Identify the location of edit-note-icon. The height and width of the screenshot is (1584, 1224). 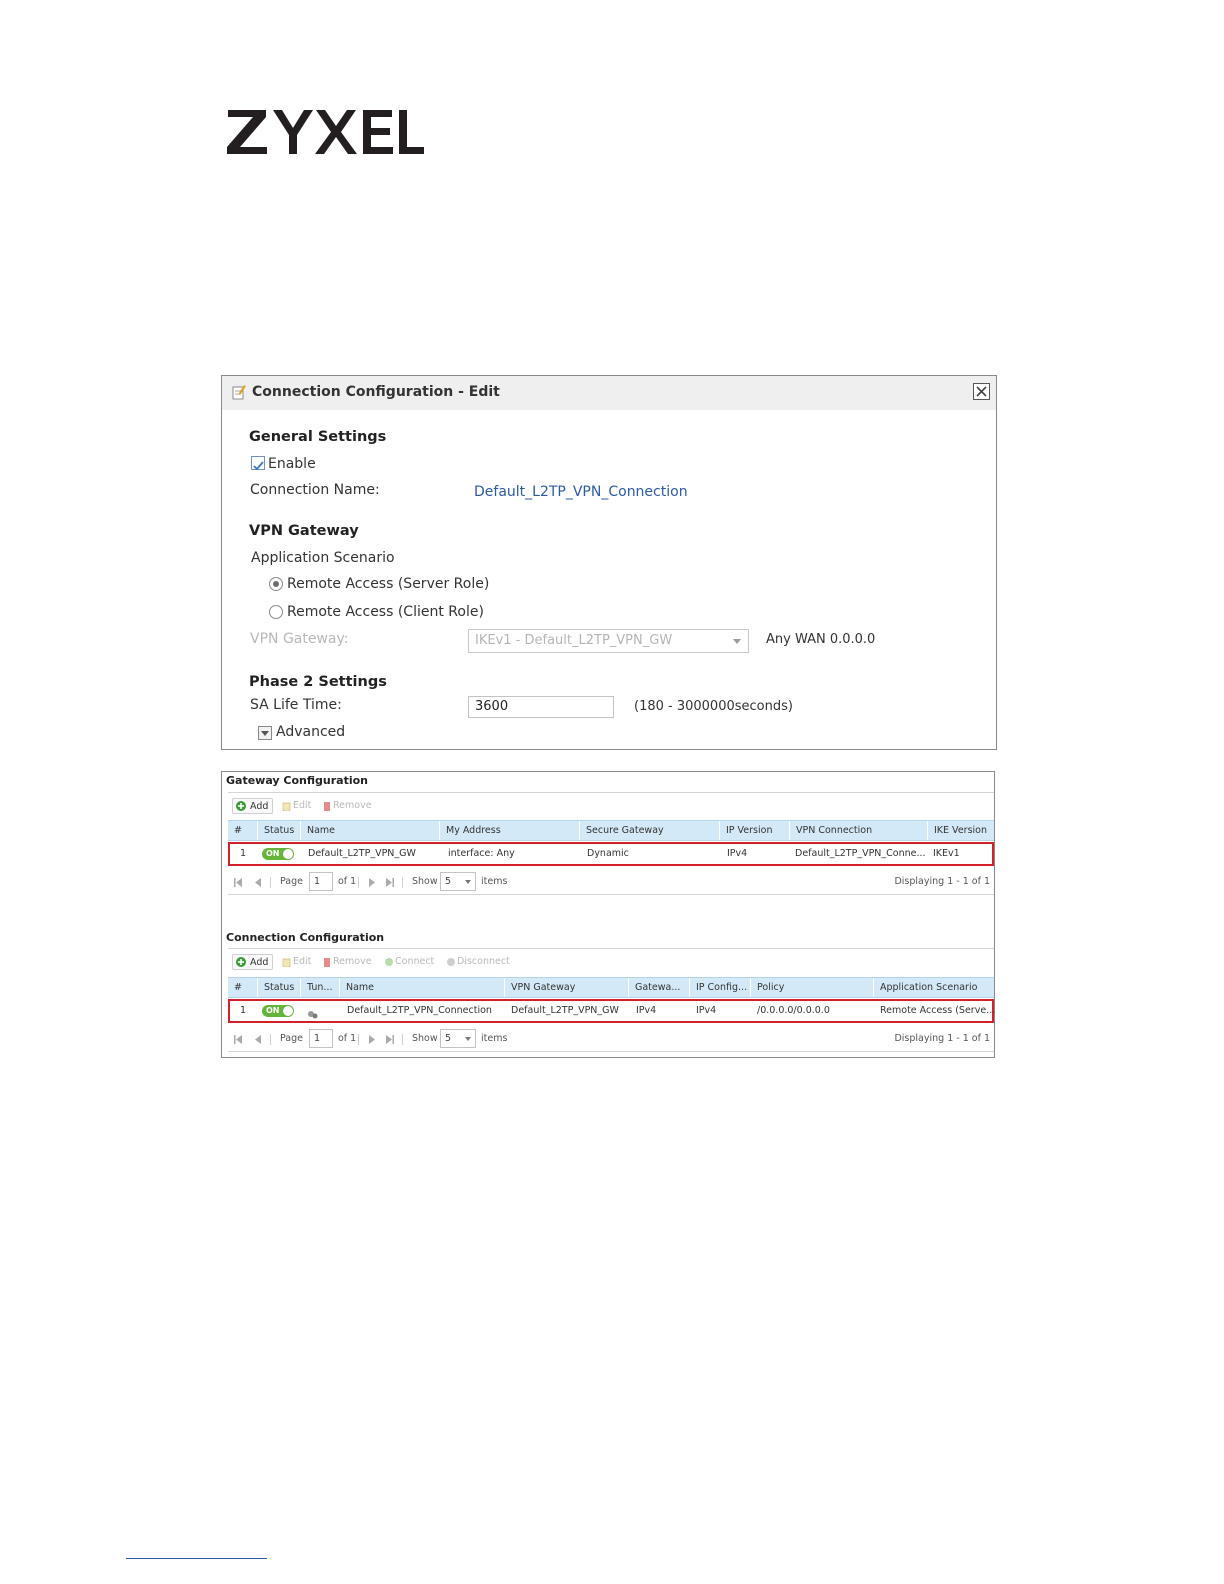
(239, 392).